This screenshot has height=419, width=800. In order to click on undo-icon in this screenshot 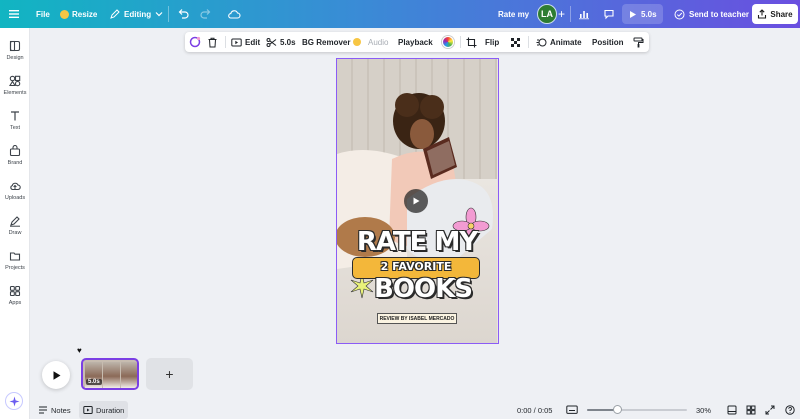, I will do `click(183, 14)`.